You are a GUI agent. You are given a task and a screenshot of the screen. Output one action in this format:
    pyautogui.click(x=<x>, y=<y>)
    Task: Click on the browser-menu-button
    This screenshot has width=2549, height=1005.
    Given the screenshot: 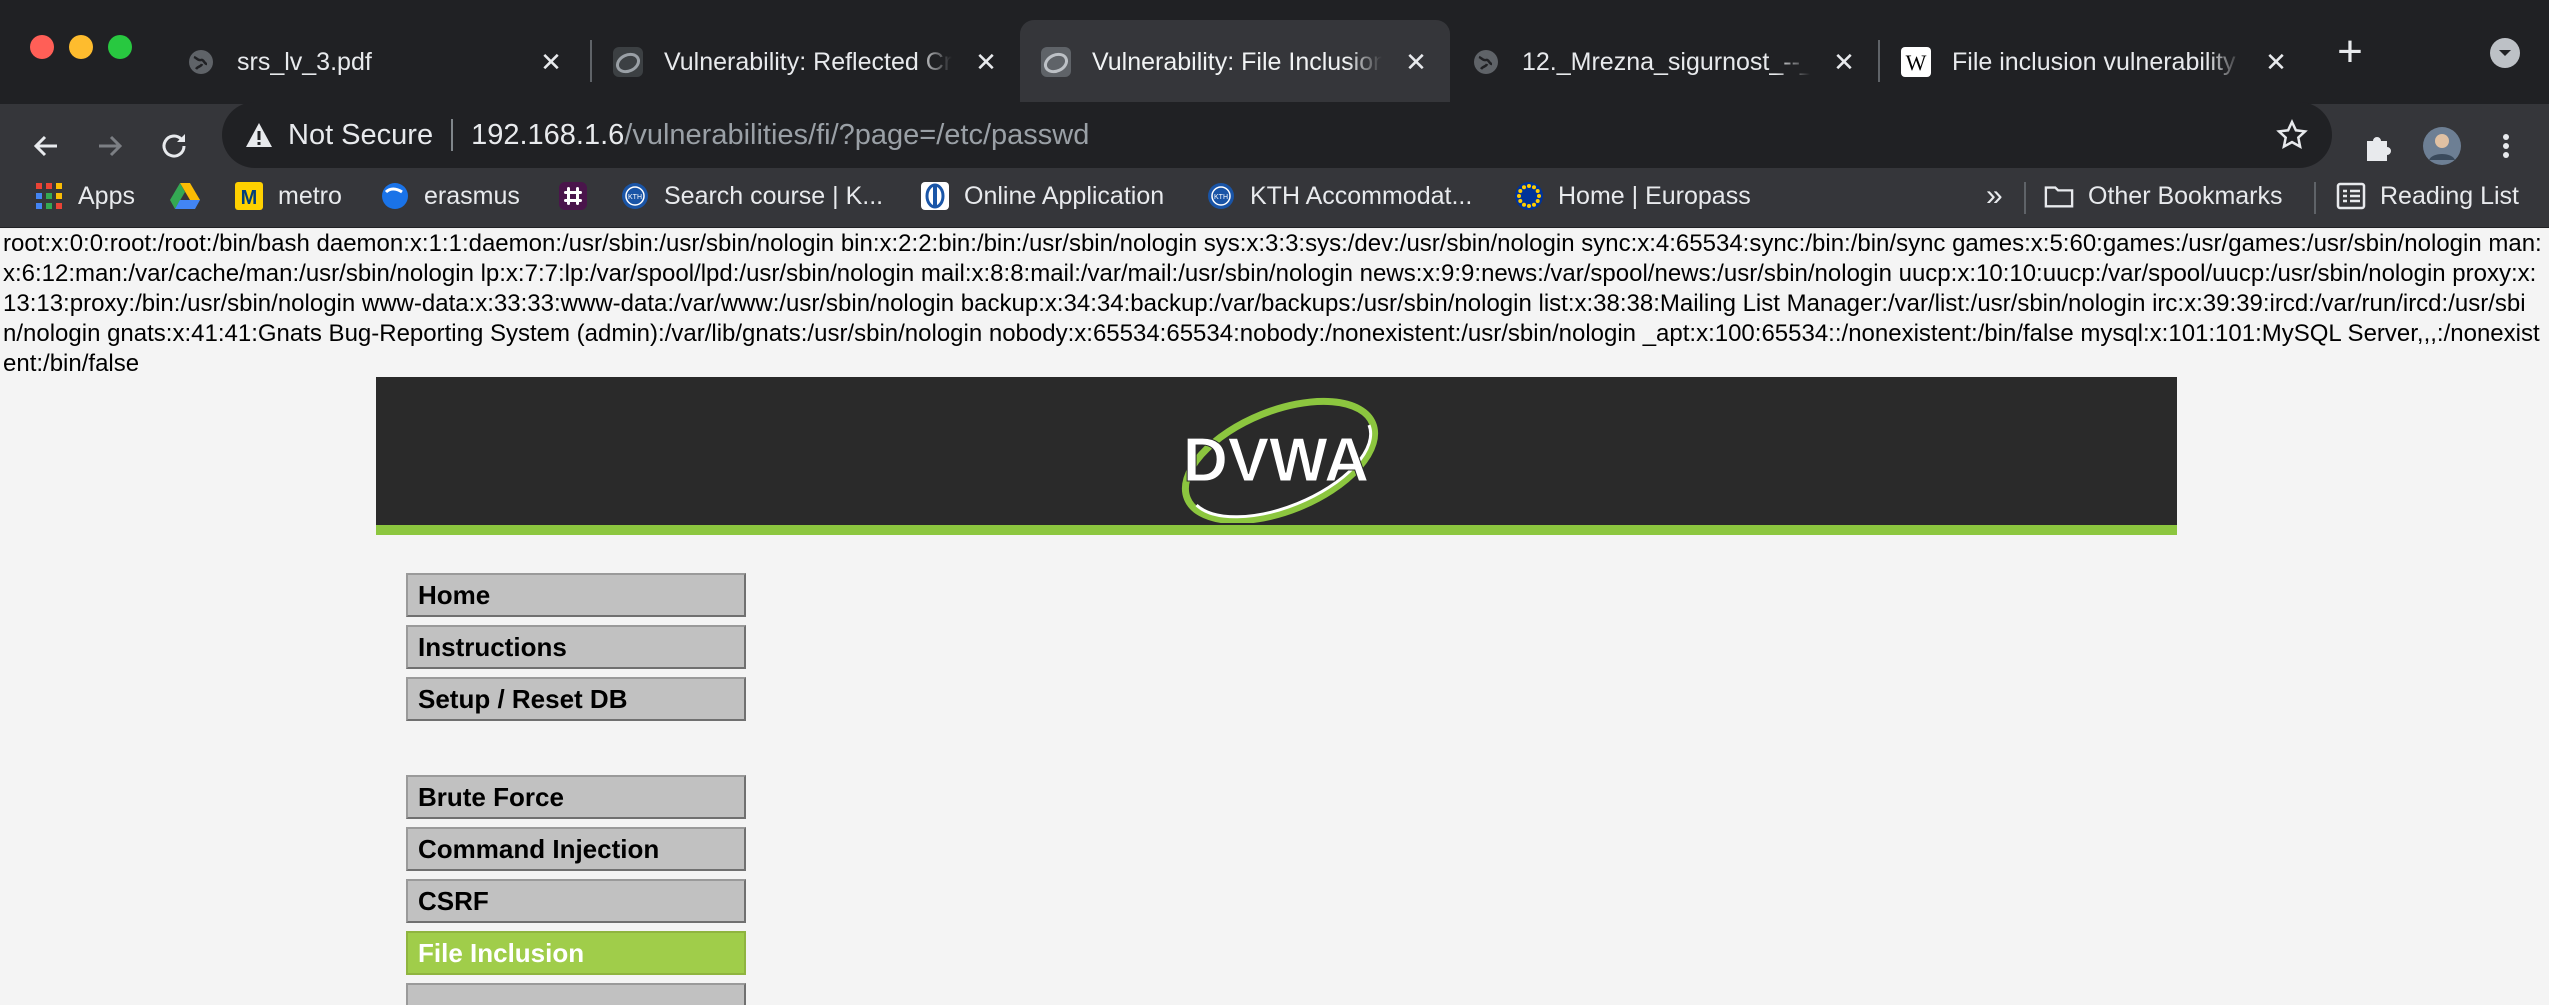 What is the action you would take?
    pyautogui.click(x=2506, y=146)
    